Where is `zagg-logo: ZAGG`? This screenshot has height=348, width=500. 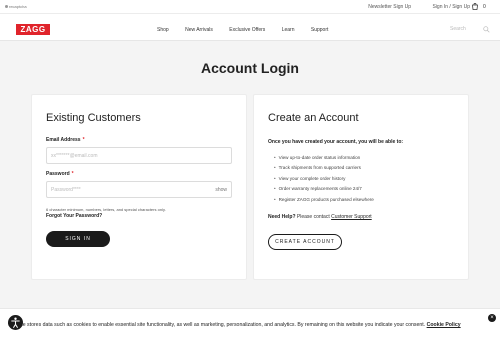
zagg-logo: ZAGG is located at coordinates (33, 29).